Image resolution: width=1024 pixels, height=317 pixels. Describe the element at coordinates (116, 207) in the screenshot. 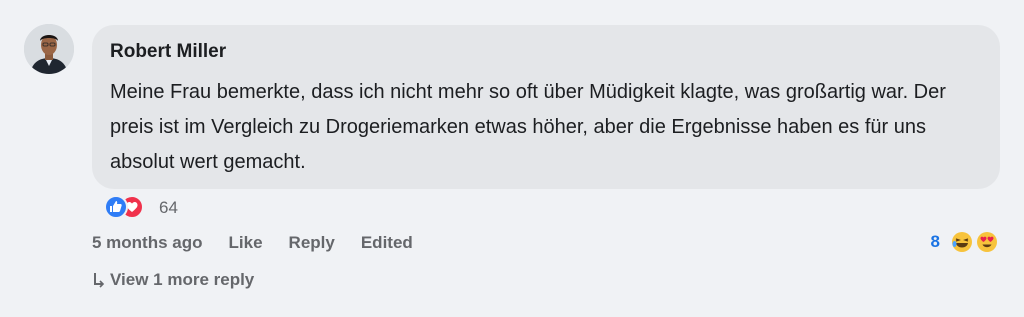

I see `like-icon` at that location.